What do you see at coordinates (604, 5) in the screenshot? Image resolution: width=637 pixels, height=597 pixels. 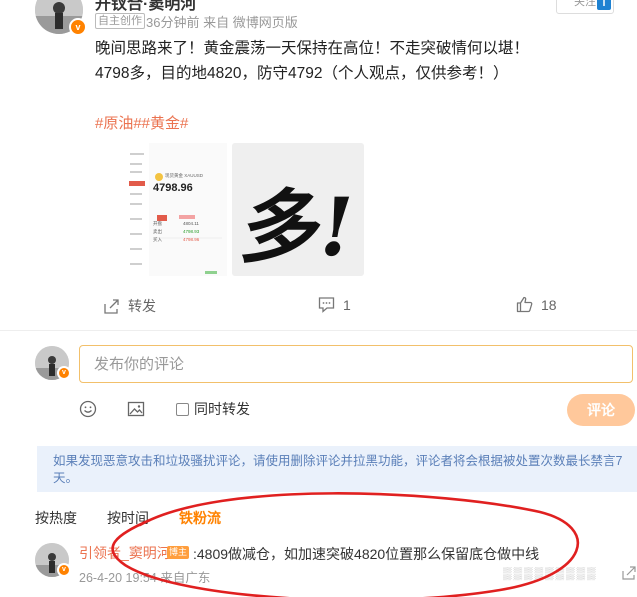 I see `dropdown-icon` at bounding box center [604, 5].